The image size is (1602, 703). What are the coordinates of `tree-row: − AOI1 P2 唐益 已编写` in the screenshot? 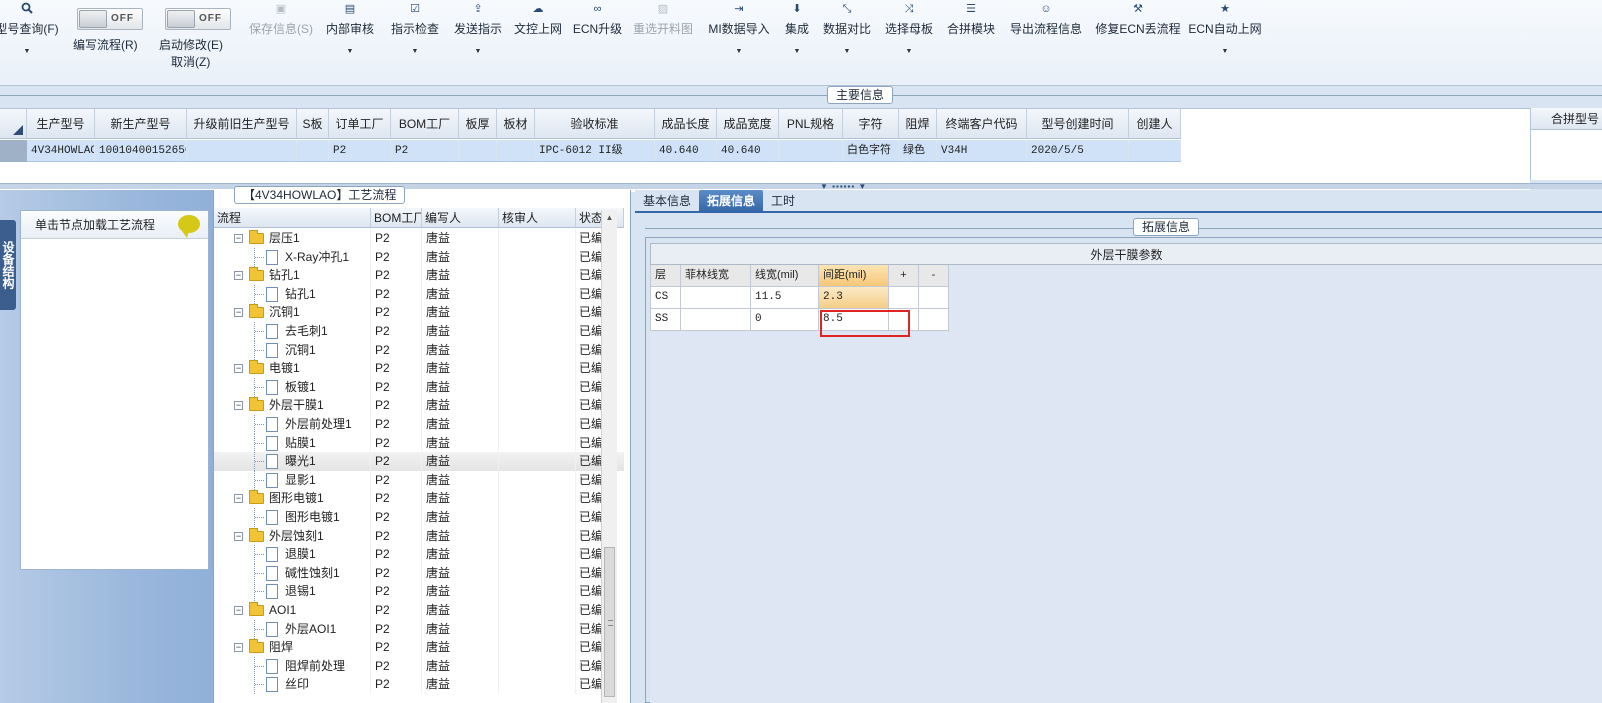 It's located at (419, 610).